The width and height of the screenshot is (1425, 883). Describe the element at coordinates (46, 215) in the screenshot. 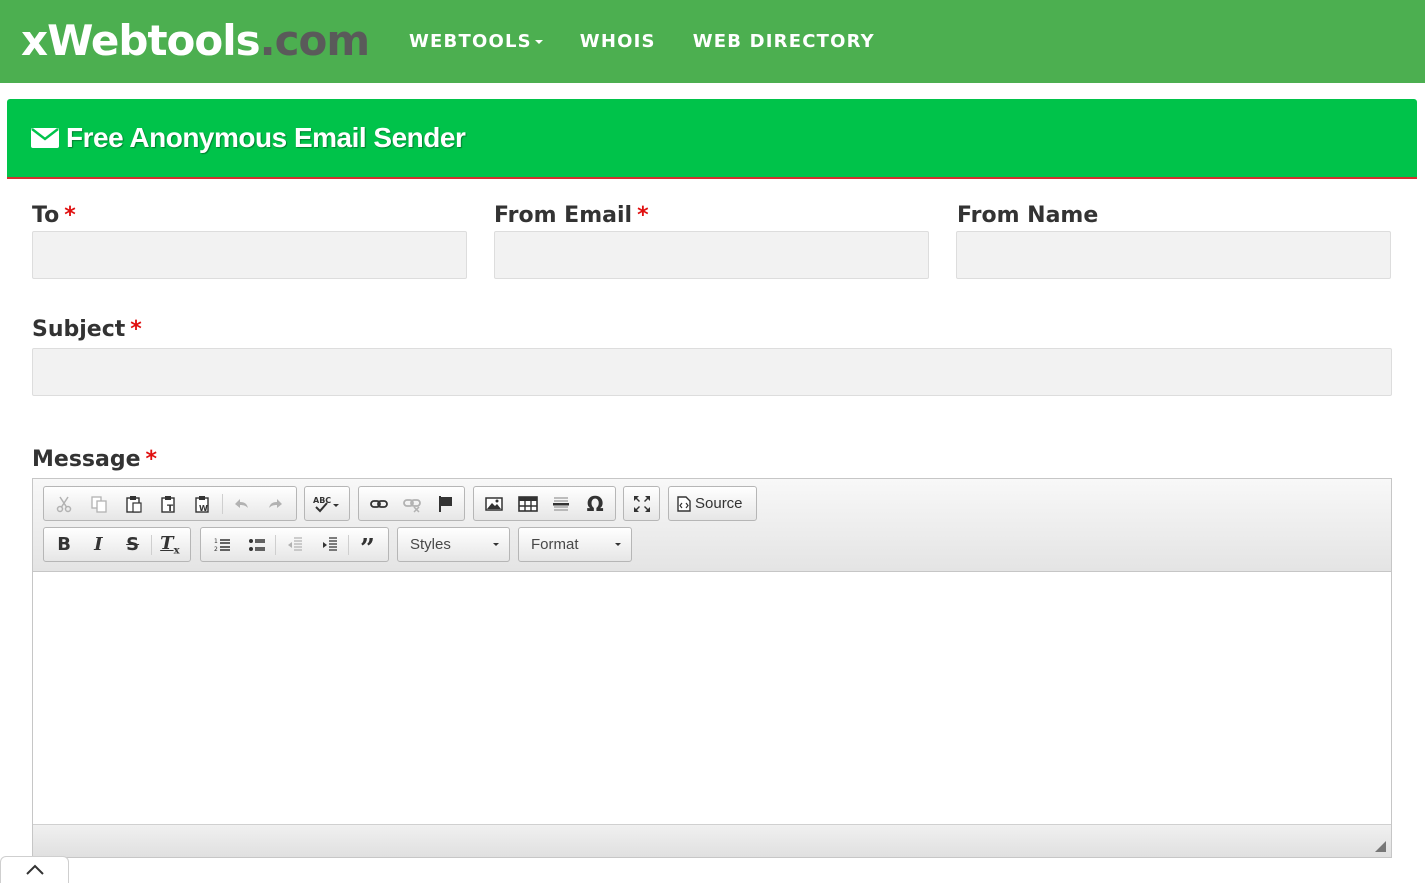

I see `to-label-text: To` at that location.